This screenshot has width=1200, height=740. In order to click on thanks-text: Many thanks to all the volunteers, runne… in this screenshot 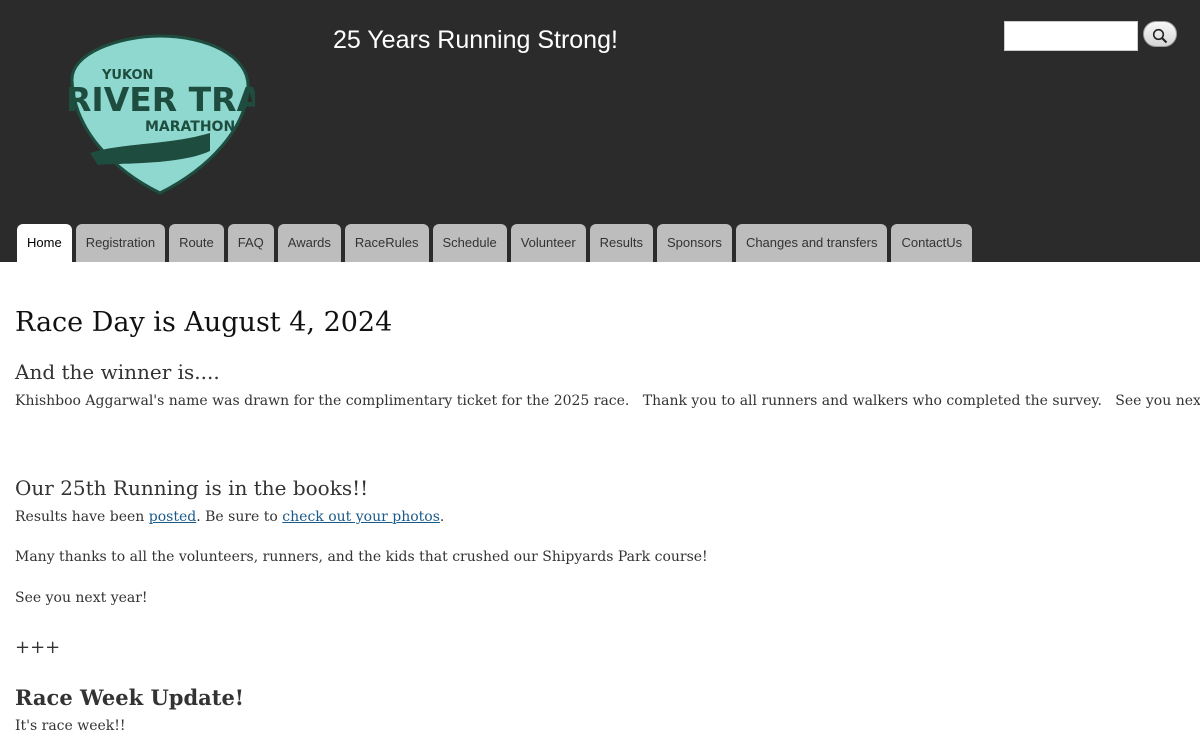, I will do `click(361, 557)`.